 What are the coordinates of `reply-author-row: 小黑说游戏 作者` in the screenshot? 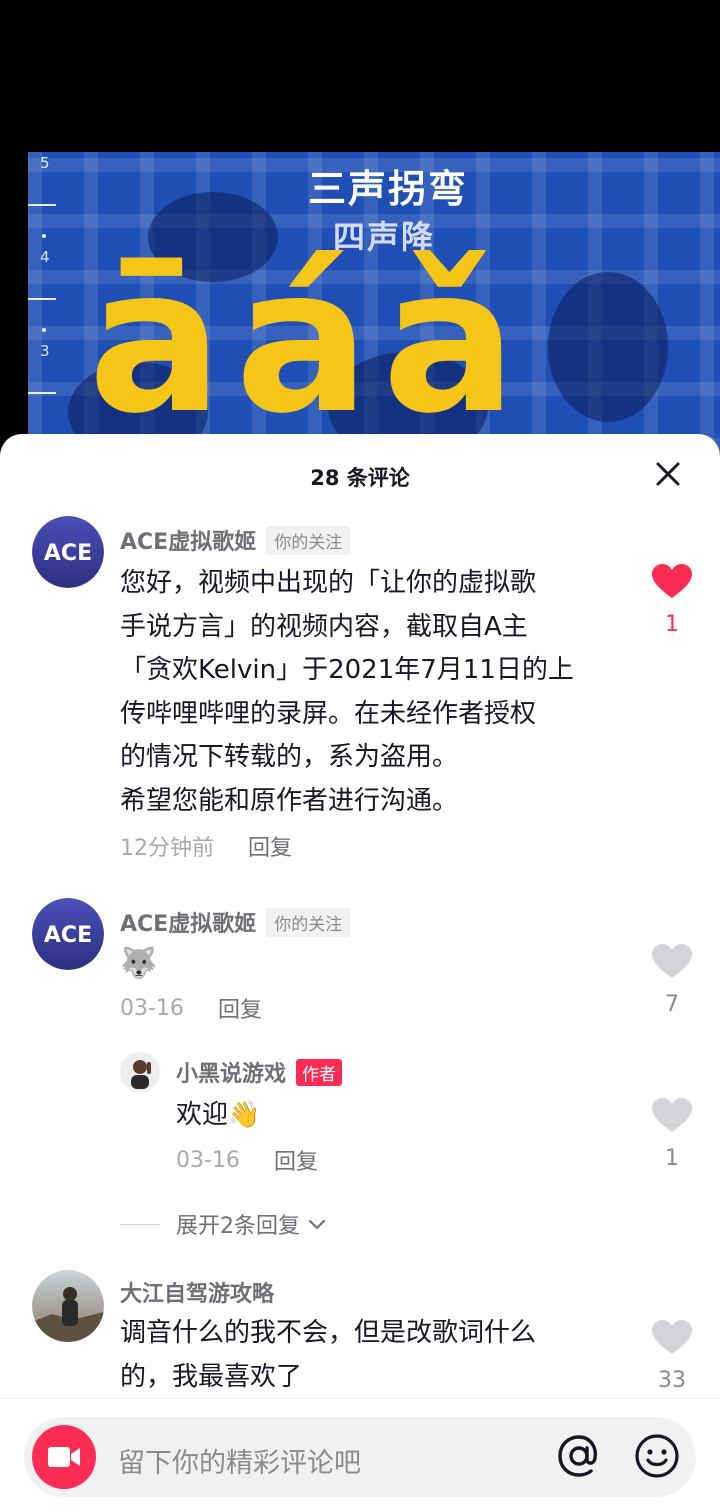 It's located at (259, 1072).